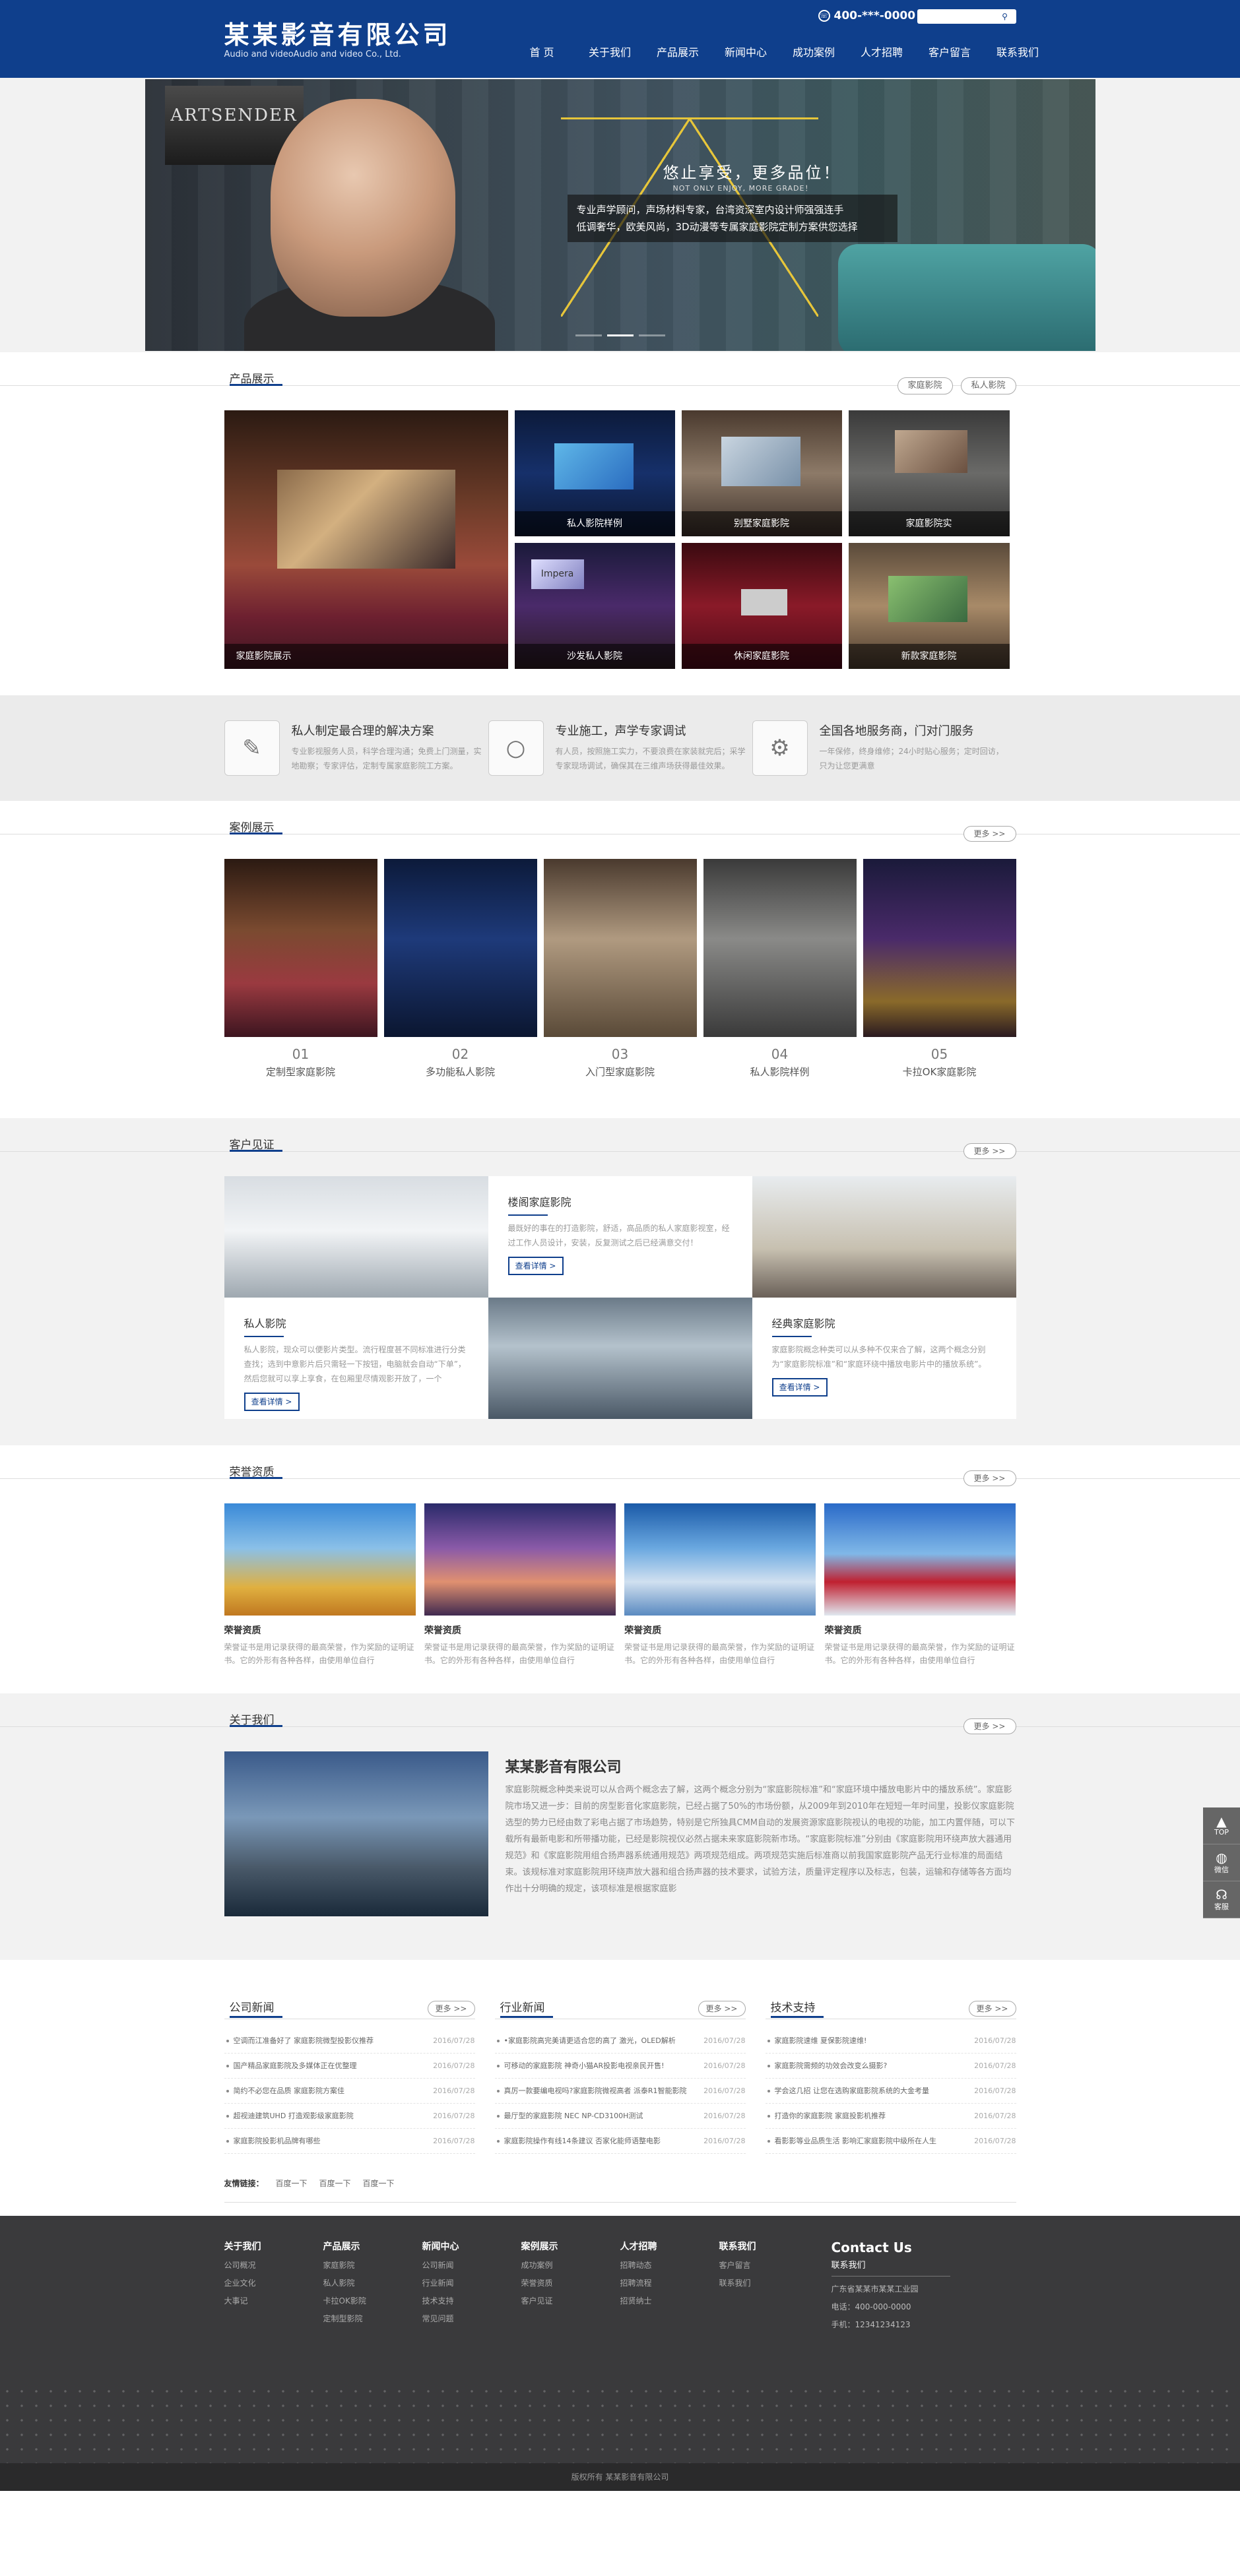  What do you see at coordinates (1221, 1900) in the screenshot?
I see `customer-service-button: ☊ 客服` at bounding box center [1221, 1900].